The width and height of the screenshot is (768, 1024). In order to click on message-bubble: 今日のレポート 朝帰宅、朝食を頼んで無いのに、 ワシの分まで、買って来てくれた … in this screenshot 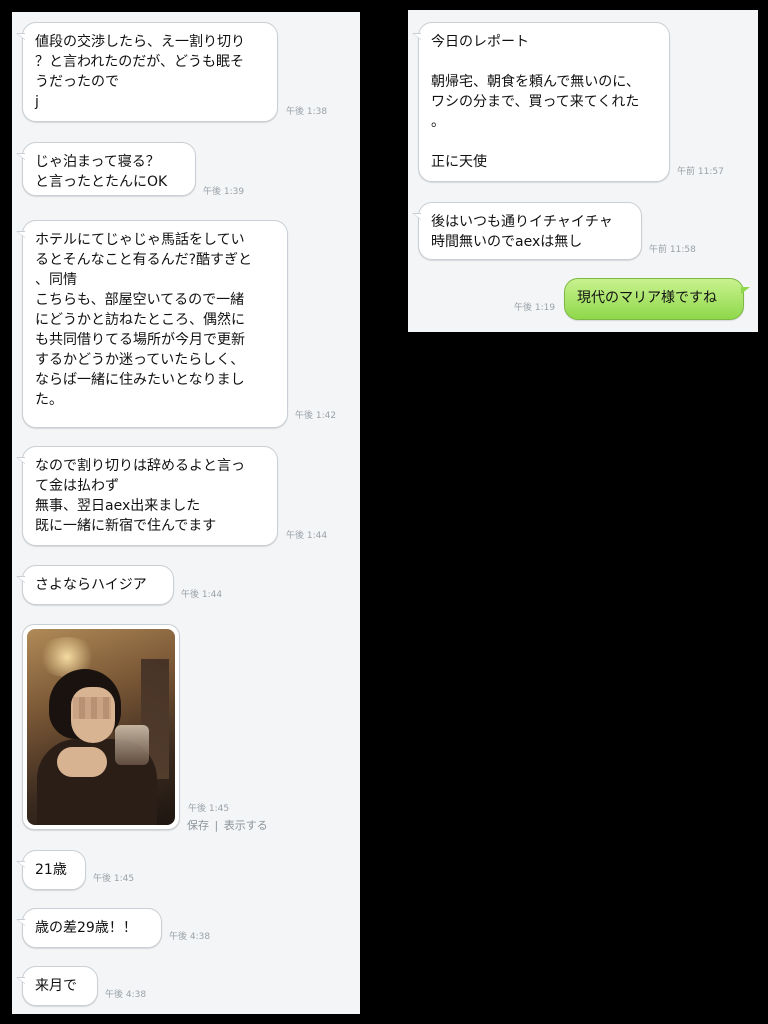, I will do `click(541, 102)`.